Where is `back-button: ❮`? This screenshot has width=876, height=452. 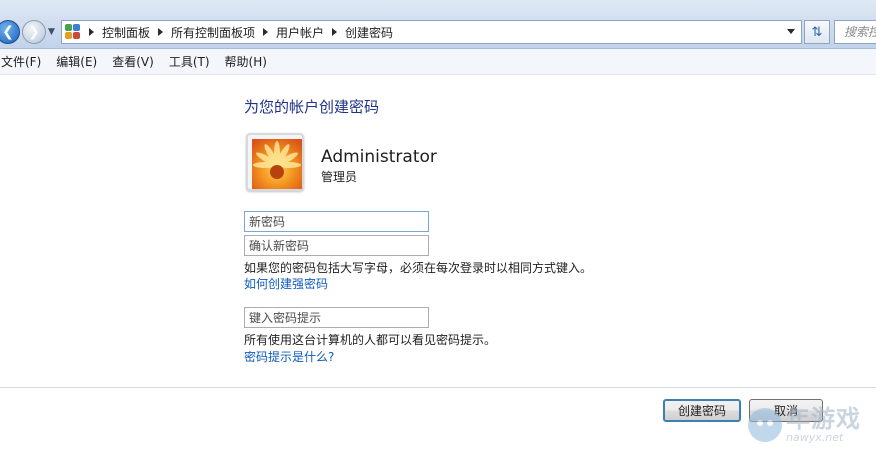 back-button: ❮ is located at coordinates (10, 32).